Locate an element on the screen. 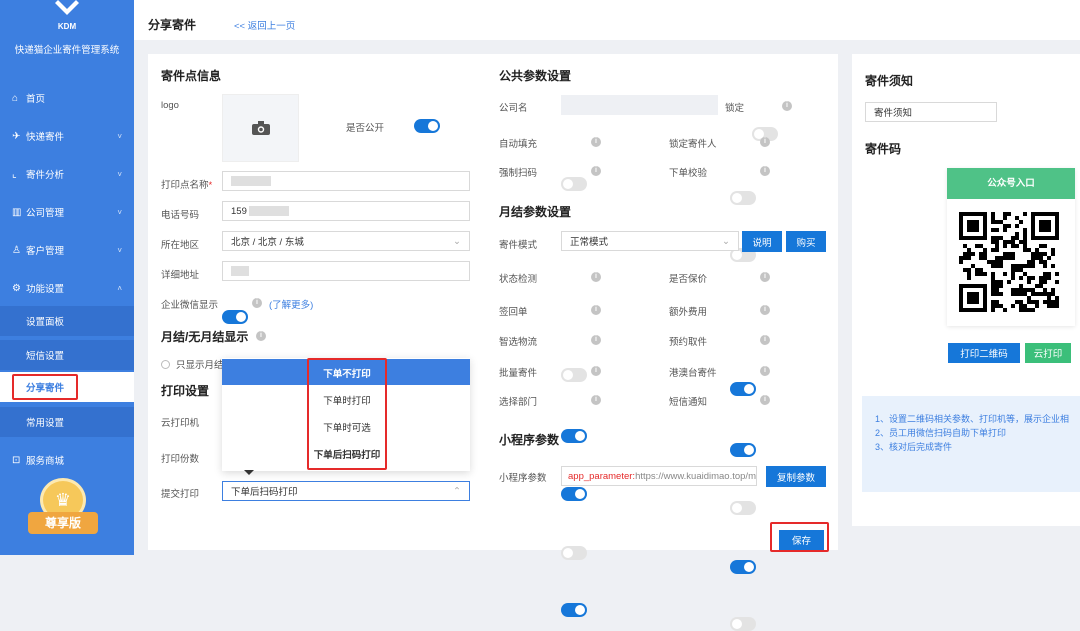 The width and height of the screenshot is (1080, 631). chevron-up-icon: ⌃ is located at coordinates (457, 491).